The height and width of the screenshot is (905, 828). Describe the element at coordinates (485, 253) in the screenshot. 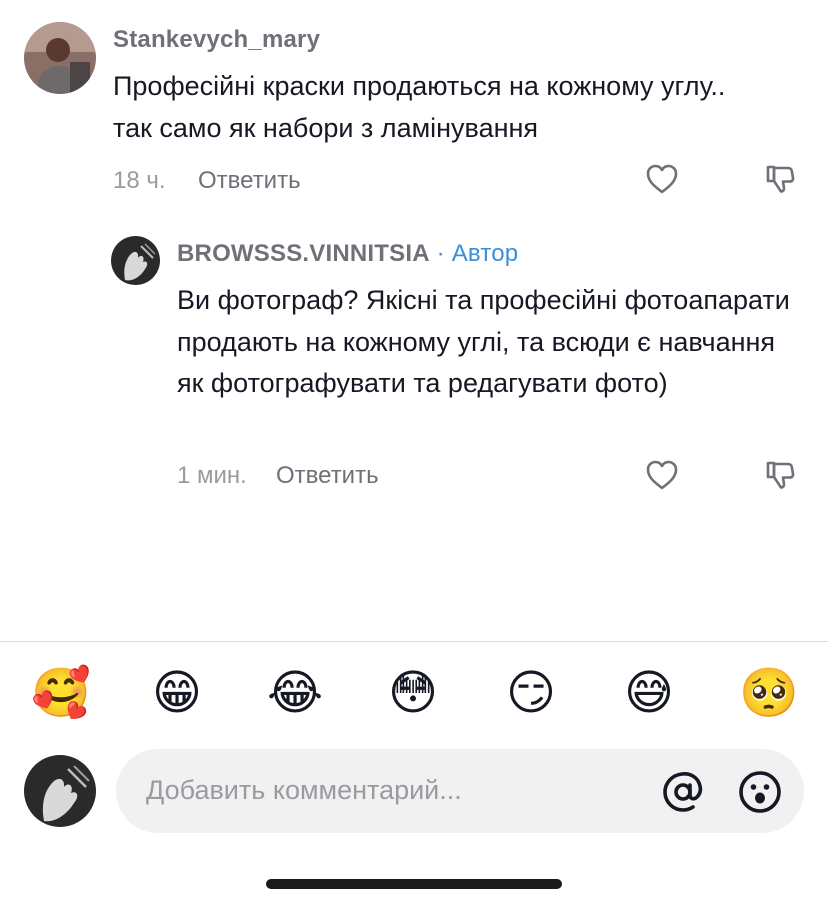

I see `author-badge: Автор` at that location.